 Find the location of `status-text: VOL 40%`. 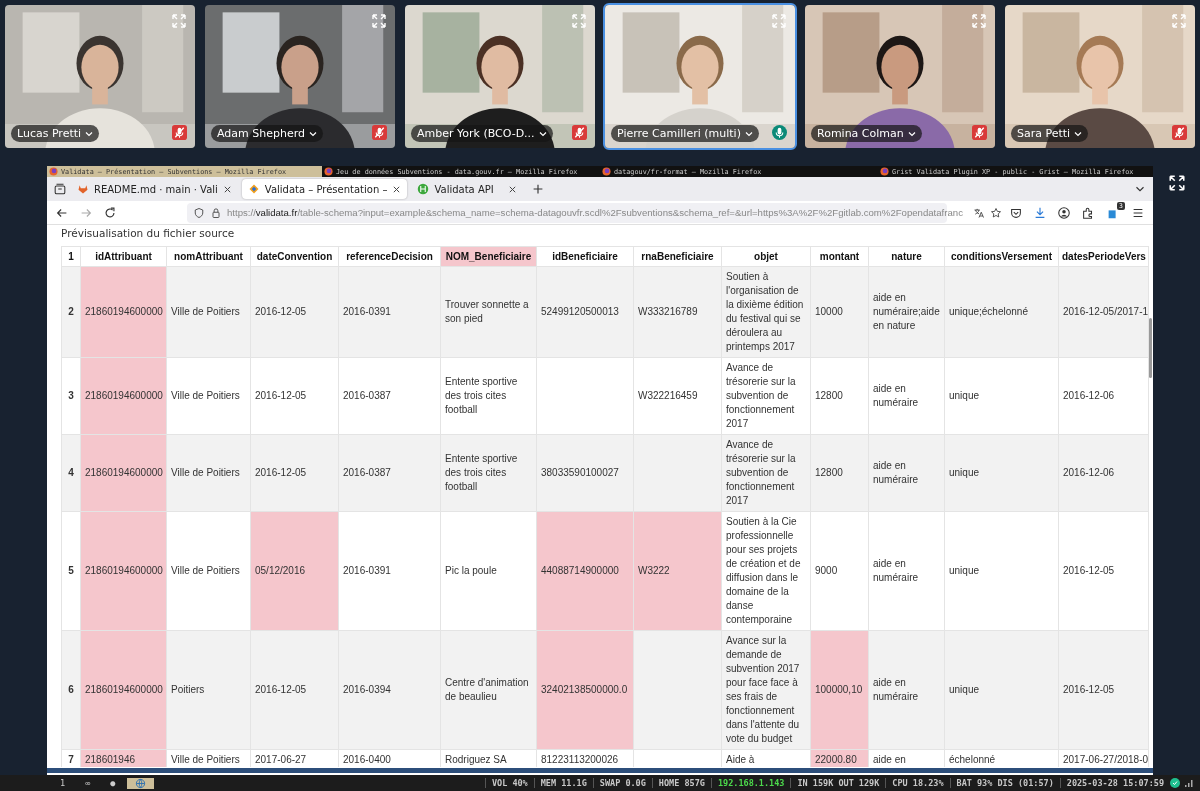

status-text: VOL 40% is located at coordinates (509, 783).